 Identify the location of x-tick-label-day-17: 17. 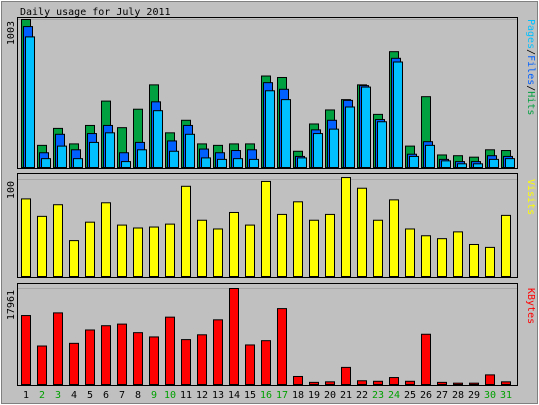
(282, 395).